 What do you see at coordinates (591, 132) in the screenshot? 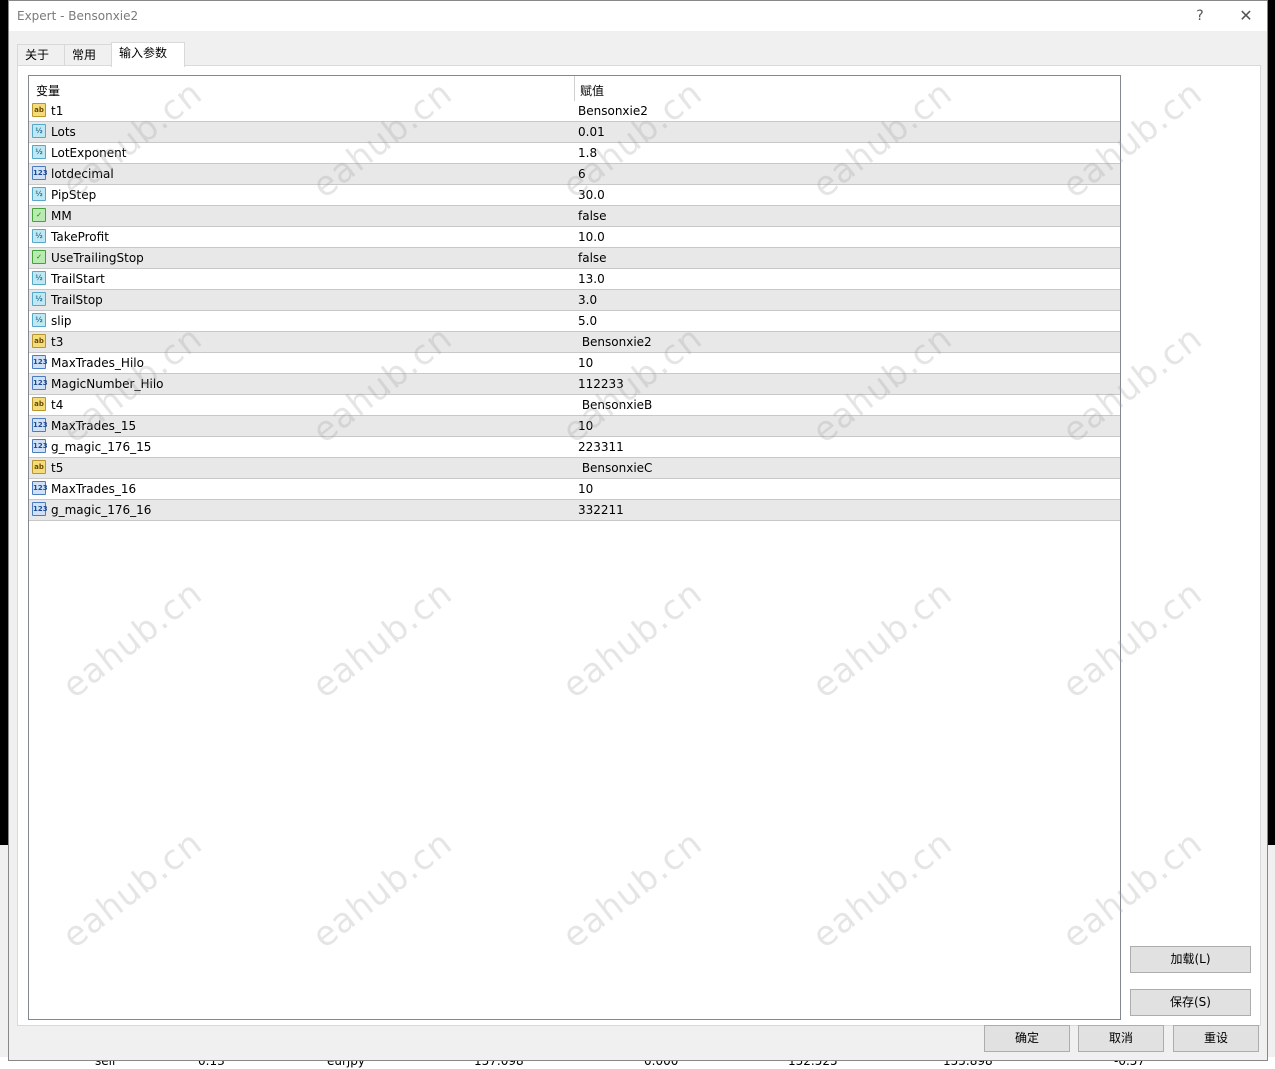
I see `parameter-value: 0.01` at bounding box center [591, 132].